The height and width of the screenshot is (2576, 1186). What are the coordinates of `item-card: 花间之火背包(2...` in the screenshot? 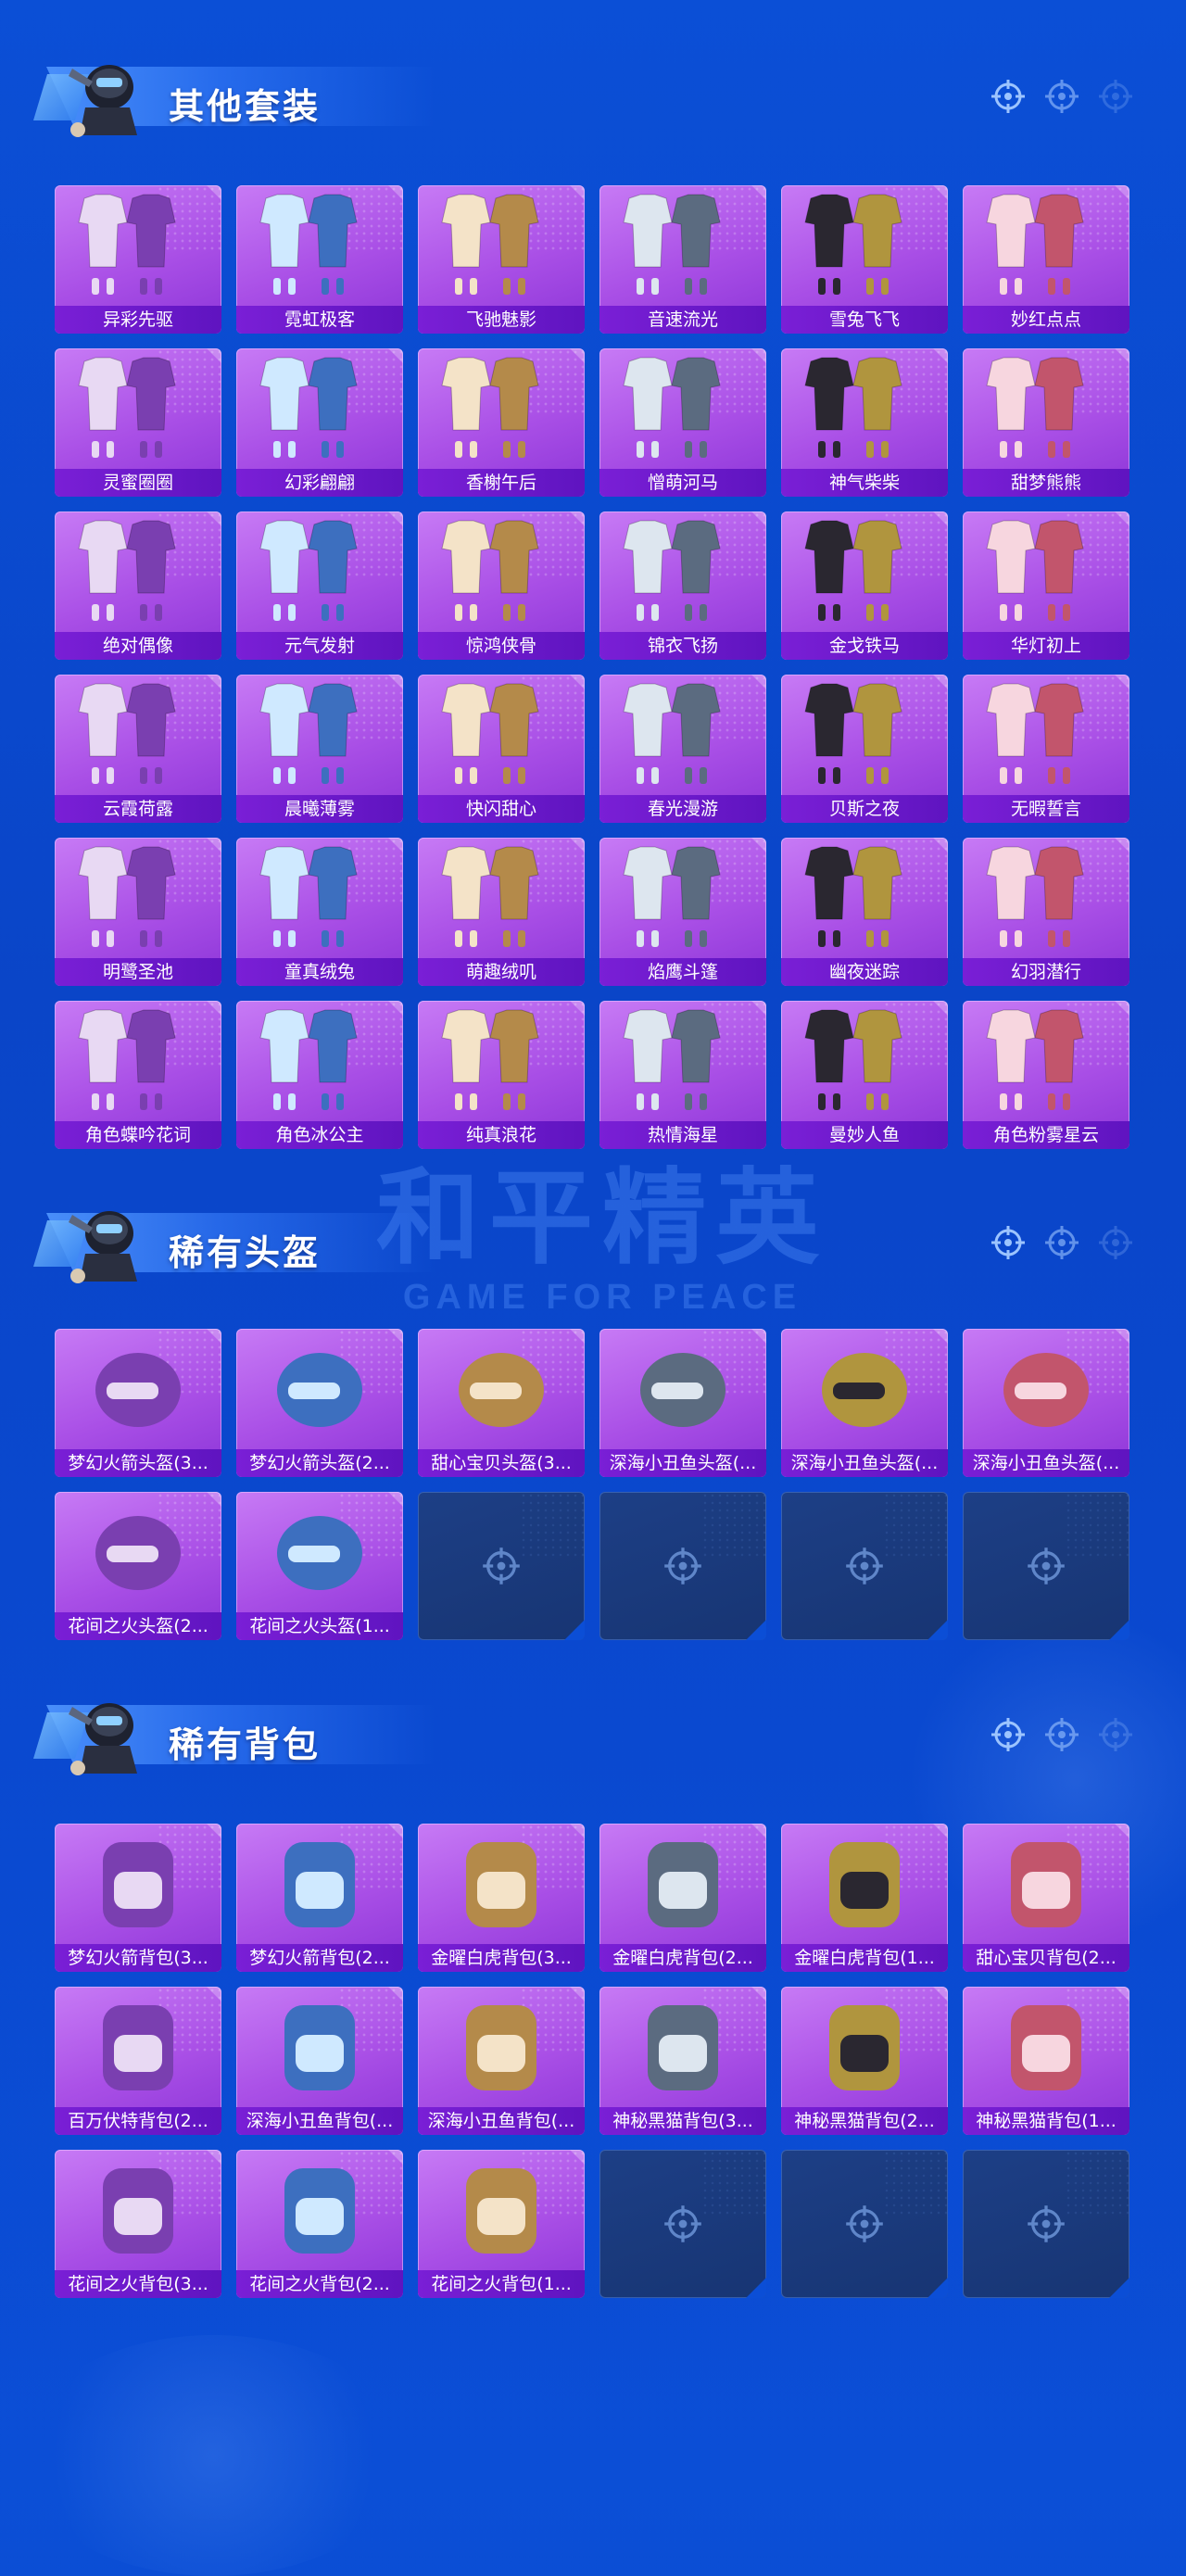 It's located at (319, 2224).